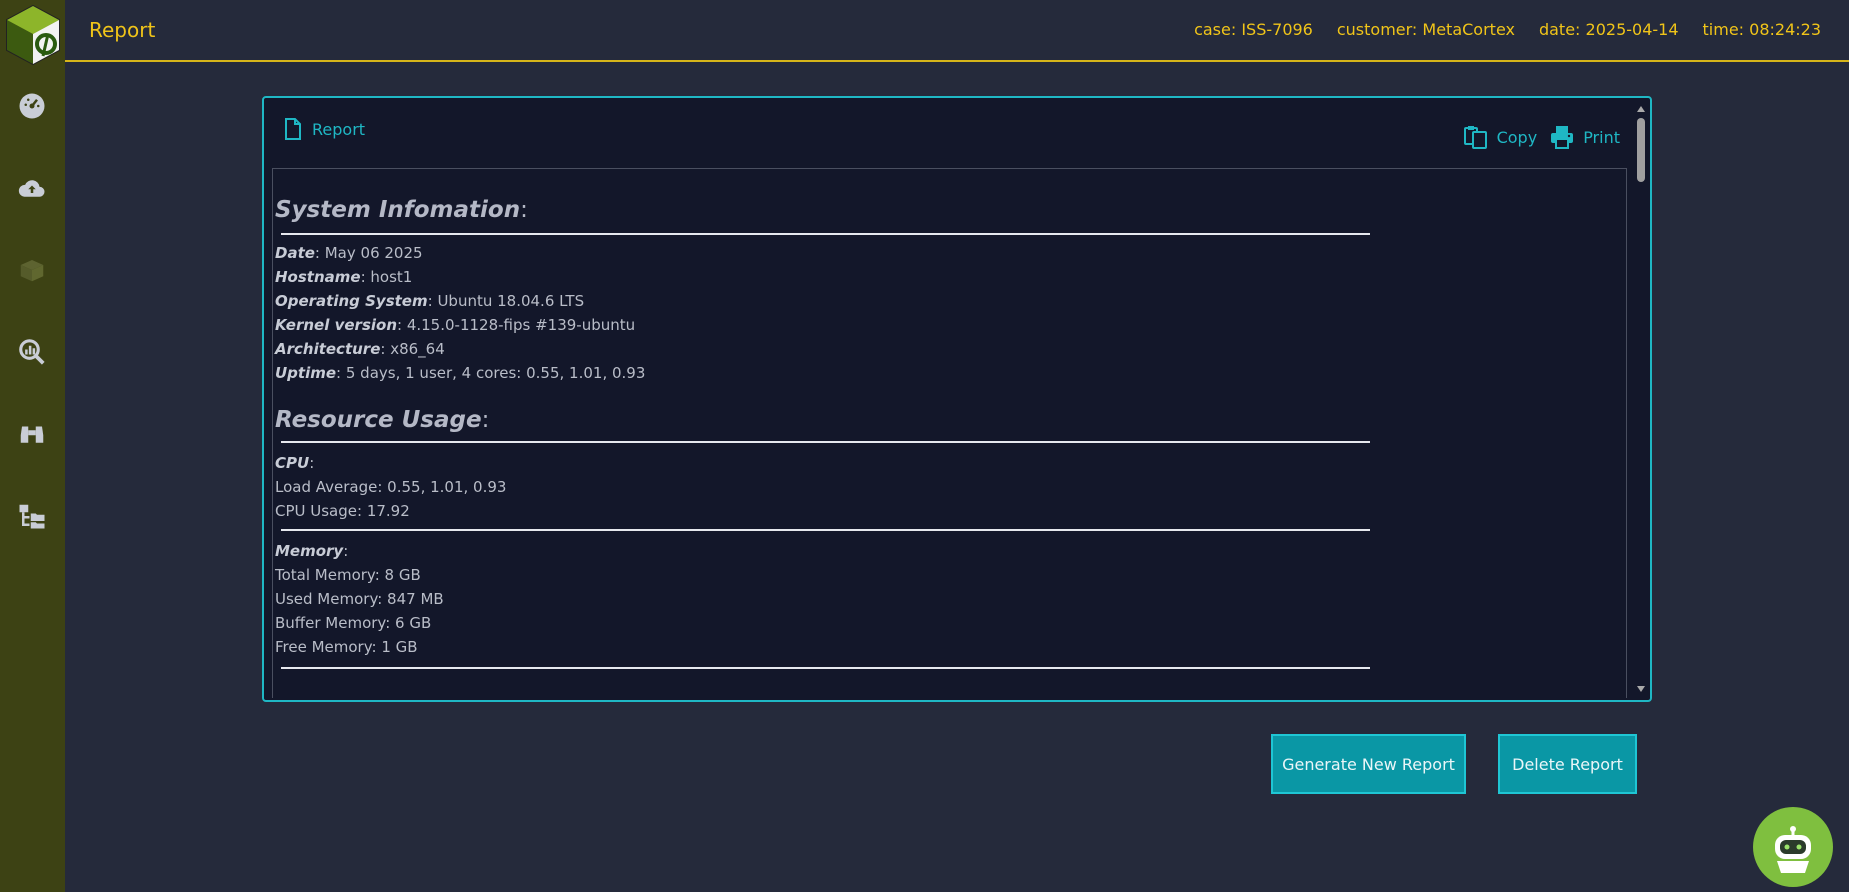 The height and width of the screenshot is (892, 1849). I want to click on copy-button: Copy, so click(1500, 137).